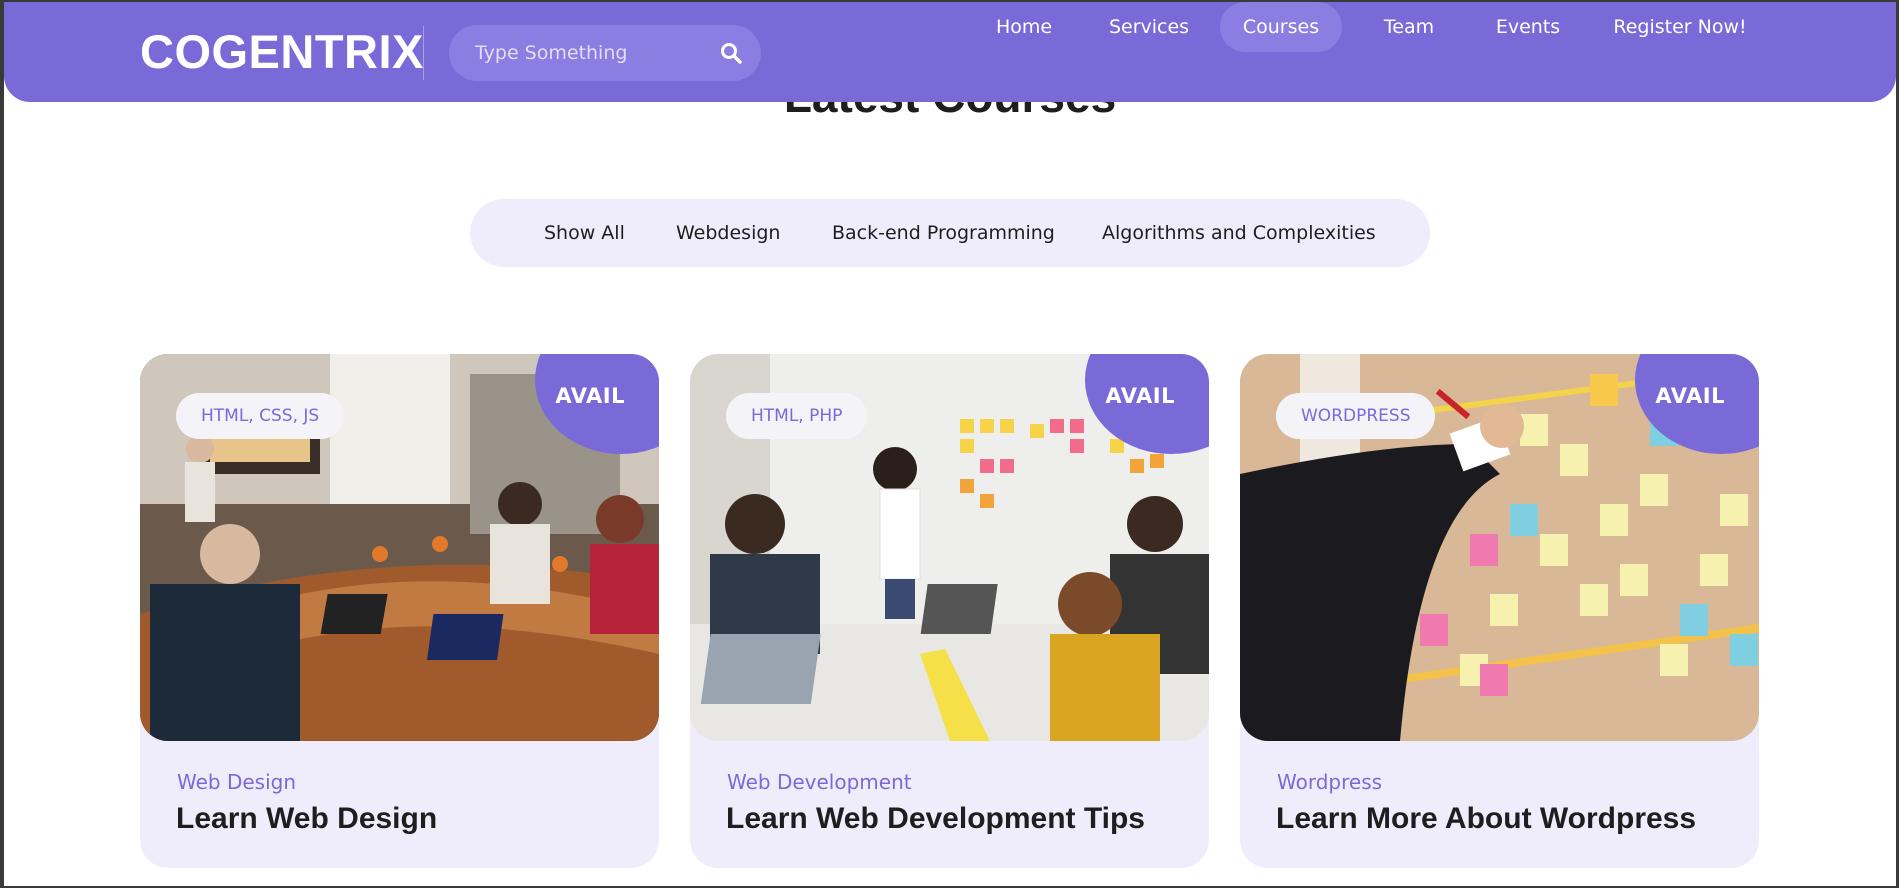 This screenshot has height=888, width=1899. What do you see at coordinates (1528, 27) in the screenshot?
I see `nav-events: Events` at bounding box center [1528, 27].